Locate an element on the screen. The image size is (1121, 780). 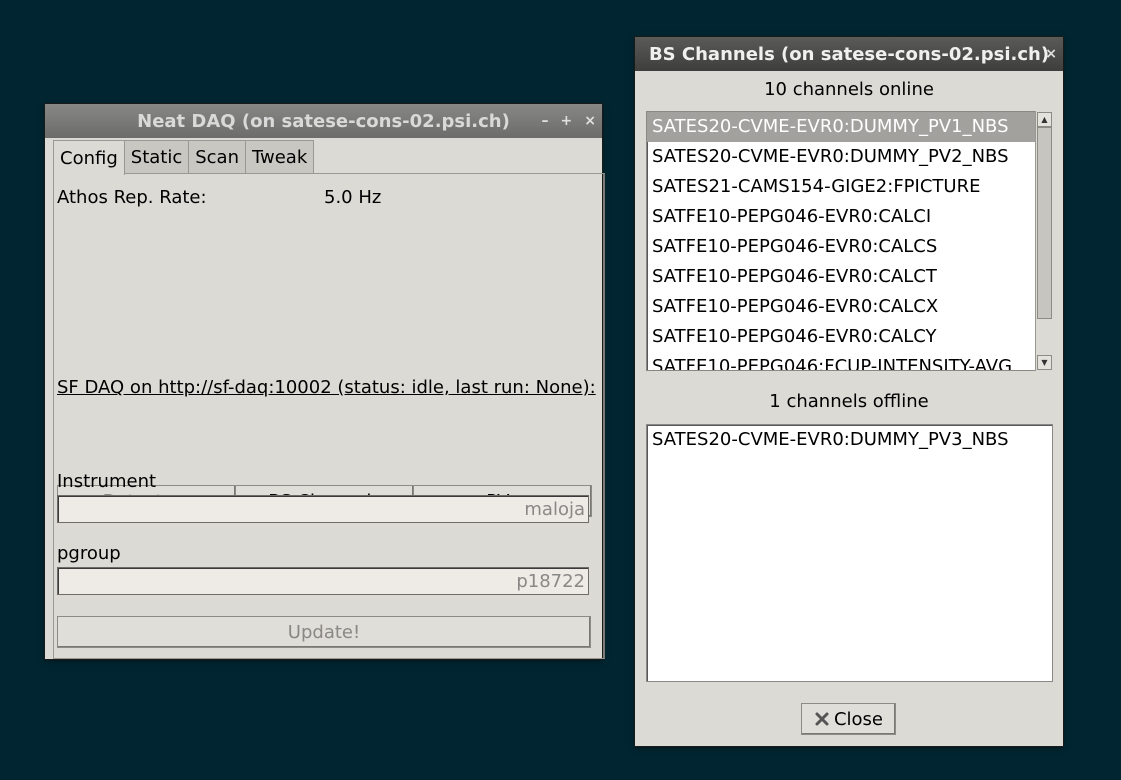
online-channel-item: SATFE10-PEPG046-EVR0:CALCT is located at coordinates (841, 277).